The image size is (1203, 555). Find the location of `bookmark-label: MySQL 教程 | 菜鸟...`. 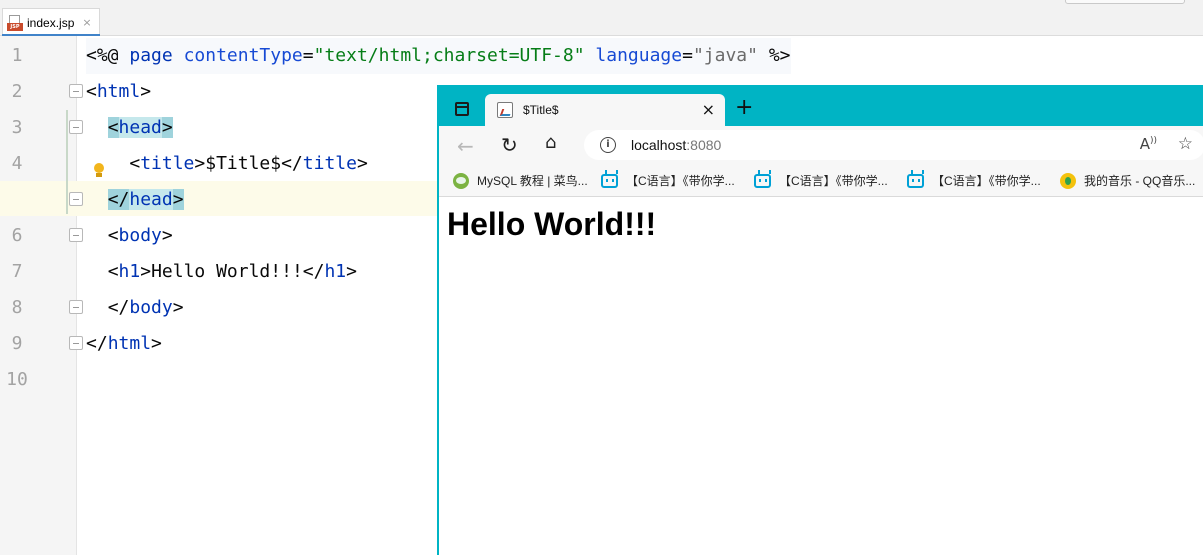

bookmark-label: MySQL 教程 | 菜鸟... is located at coordinates (532, 181).